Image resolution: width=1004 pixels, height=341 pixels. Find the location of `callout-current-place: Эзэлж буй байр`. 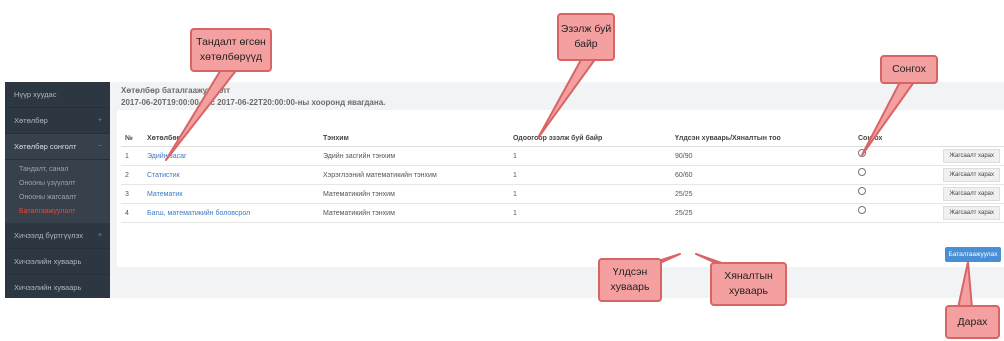

callout-current-place: Эзэлж буй байр is located at coordinates (586, 37).